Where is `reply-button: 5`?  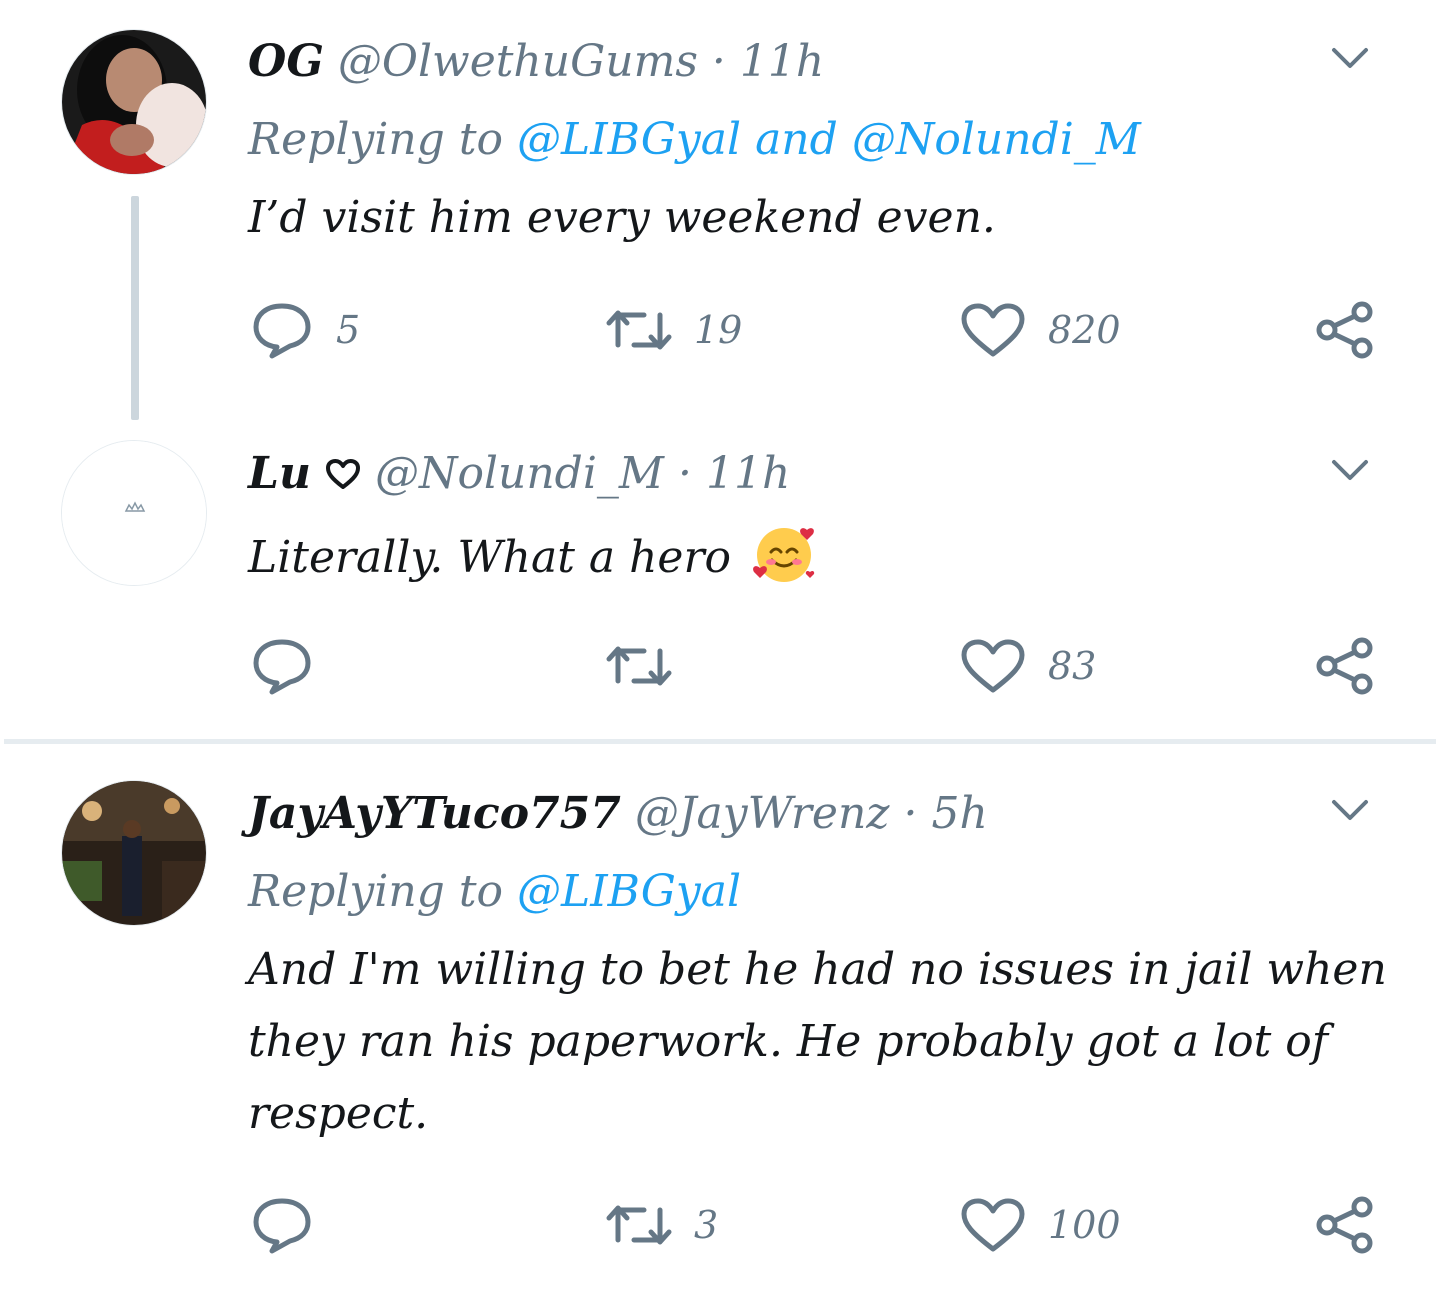 reply-button: 5 is located at coordinates (305, 330).